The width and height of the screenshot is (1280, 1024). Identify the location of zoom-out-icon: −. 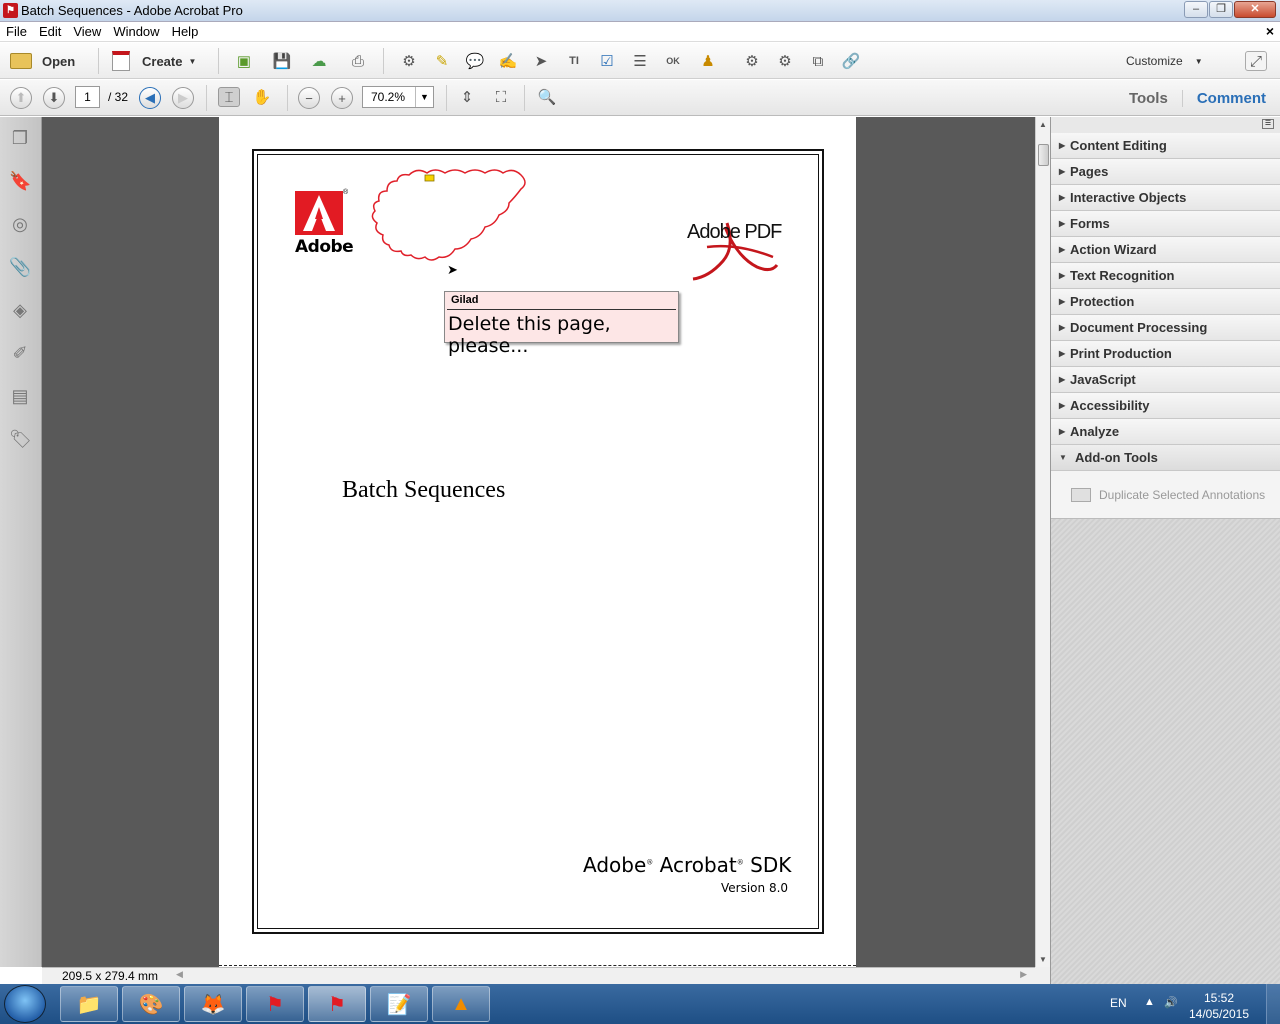
(309, 98).